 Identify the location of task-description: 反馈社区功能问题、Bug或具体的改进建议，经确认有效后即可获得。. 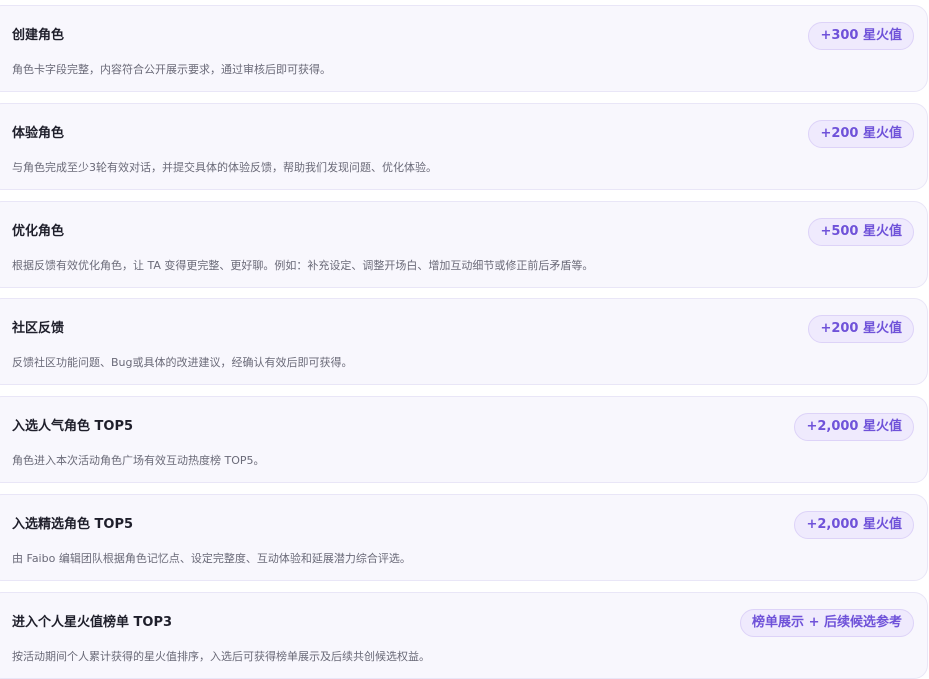
(182, 362).